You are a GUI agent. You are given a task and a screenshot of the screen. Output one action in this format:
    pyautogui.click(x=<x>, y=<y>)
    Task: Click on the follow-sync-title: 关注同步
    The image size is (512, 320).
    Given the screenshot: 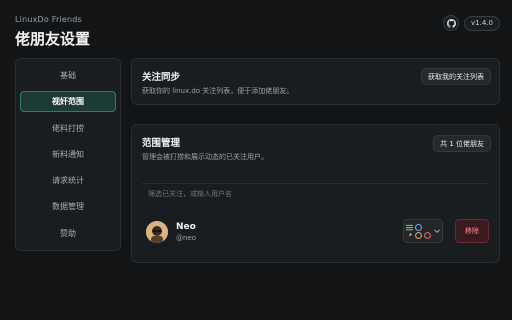 What is the action you would take?
    pyautogui.click(x=161, y=77)
    